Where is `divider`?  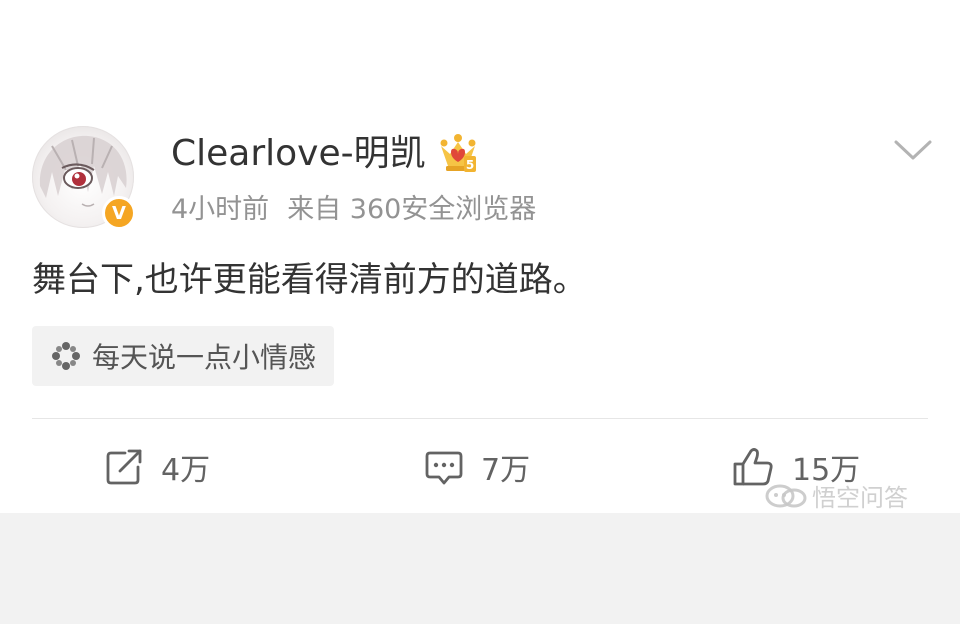 divider is located at coordinates (480, 418).